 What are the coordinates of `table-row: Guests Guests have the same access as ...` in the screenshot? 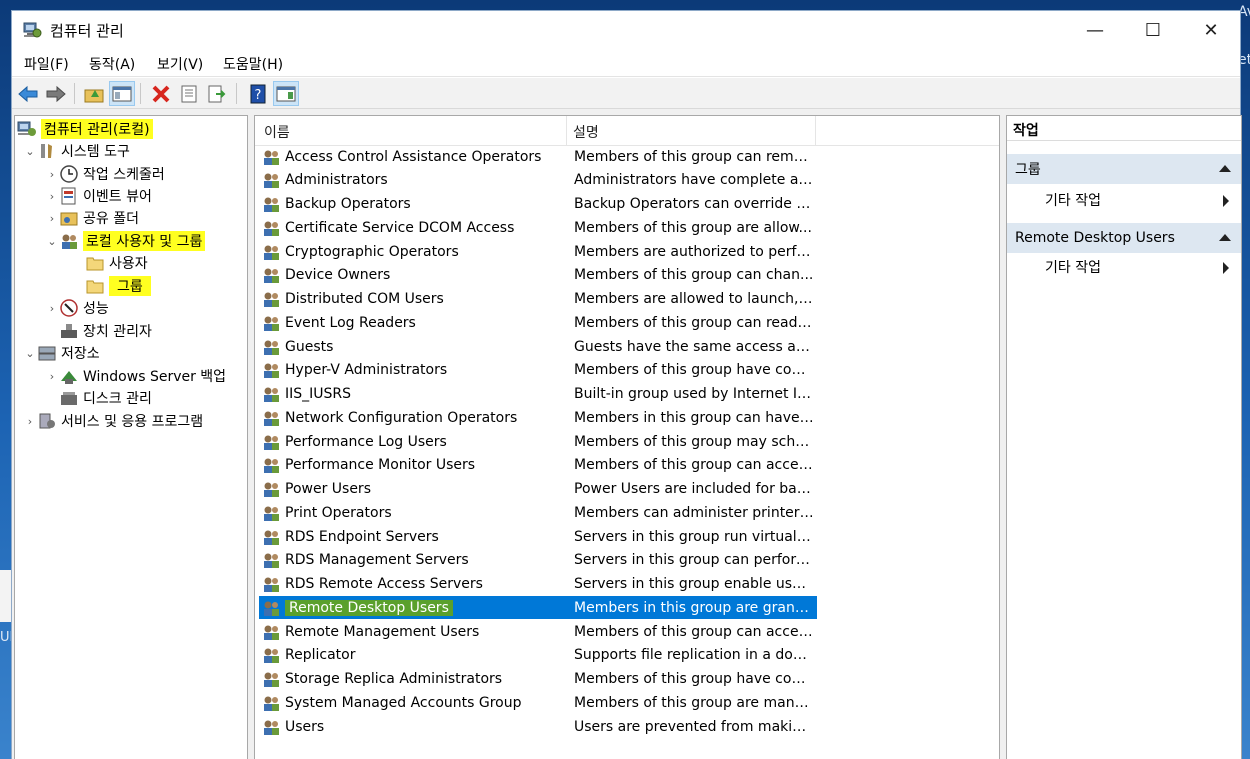 It's located at (538, 346).